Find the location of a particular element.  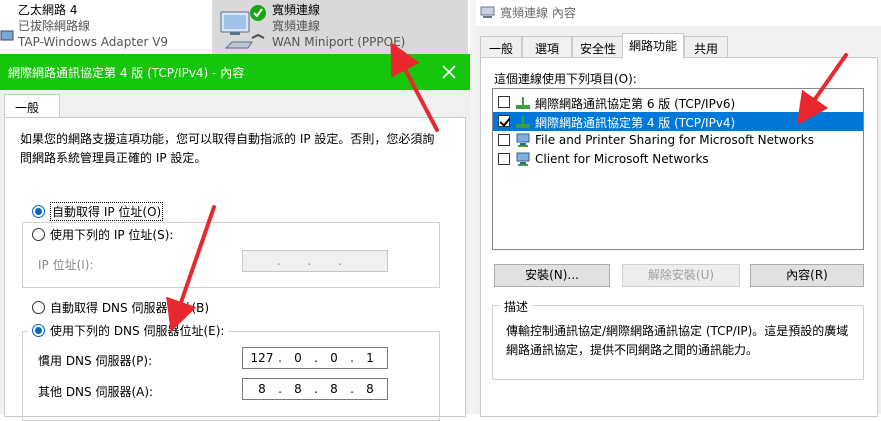

tab-label: 安全性 is located at coordinates (597, 49).